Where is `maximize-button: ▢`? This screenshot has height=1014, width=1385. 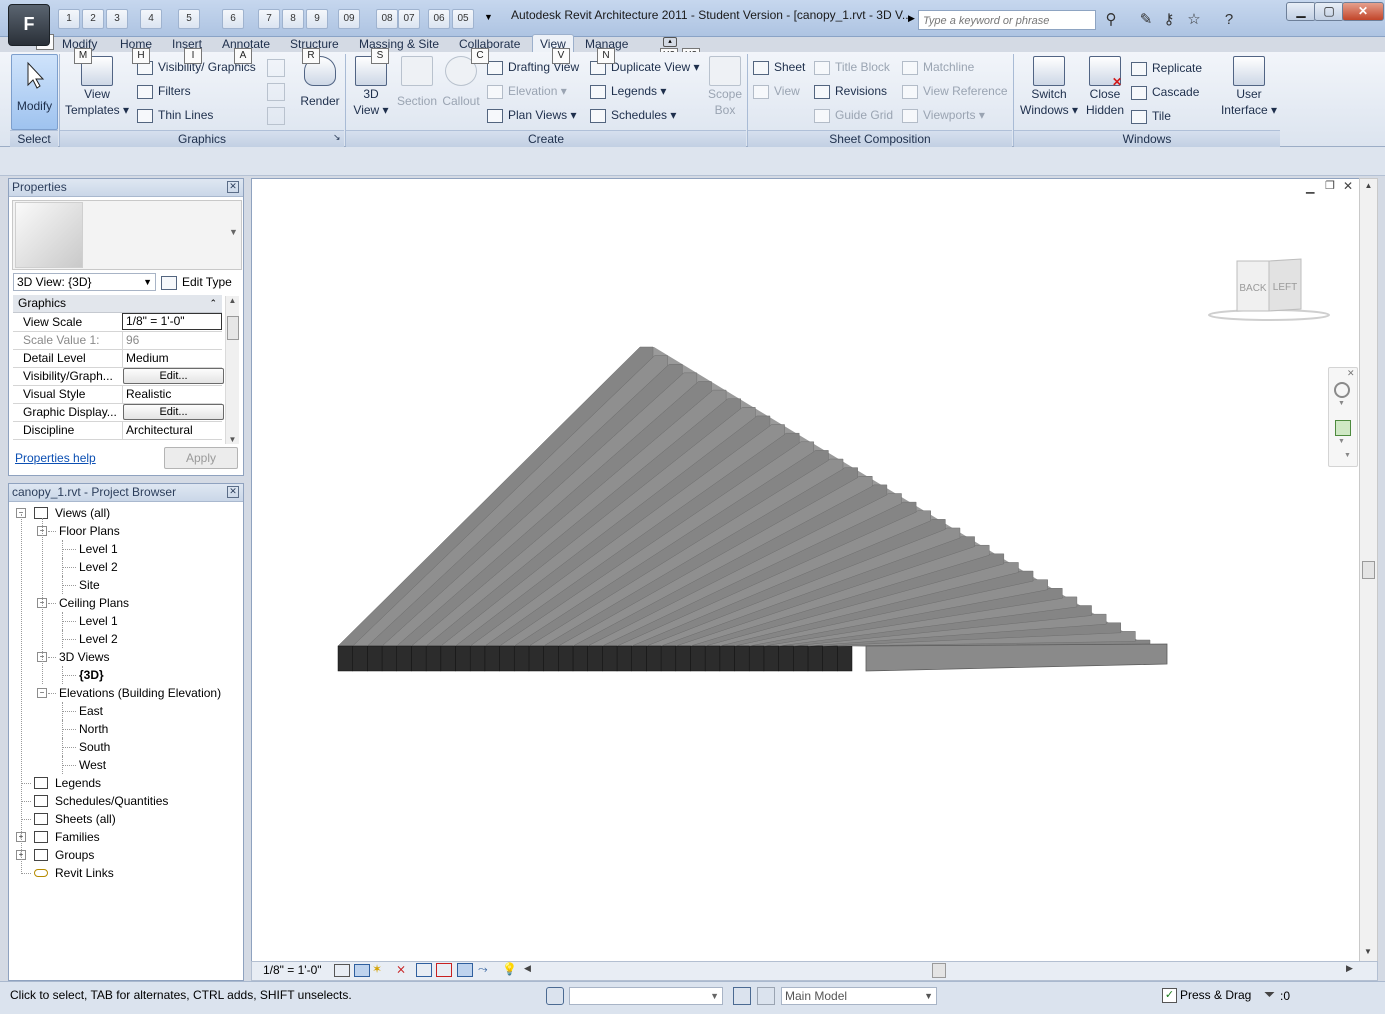 maximize-button: ▢ is located at coordinates (1329, 11).